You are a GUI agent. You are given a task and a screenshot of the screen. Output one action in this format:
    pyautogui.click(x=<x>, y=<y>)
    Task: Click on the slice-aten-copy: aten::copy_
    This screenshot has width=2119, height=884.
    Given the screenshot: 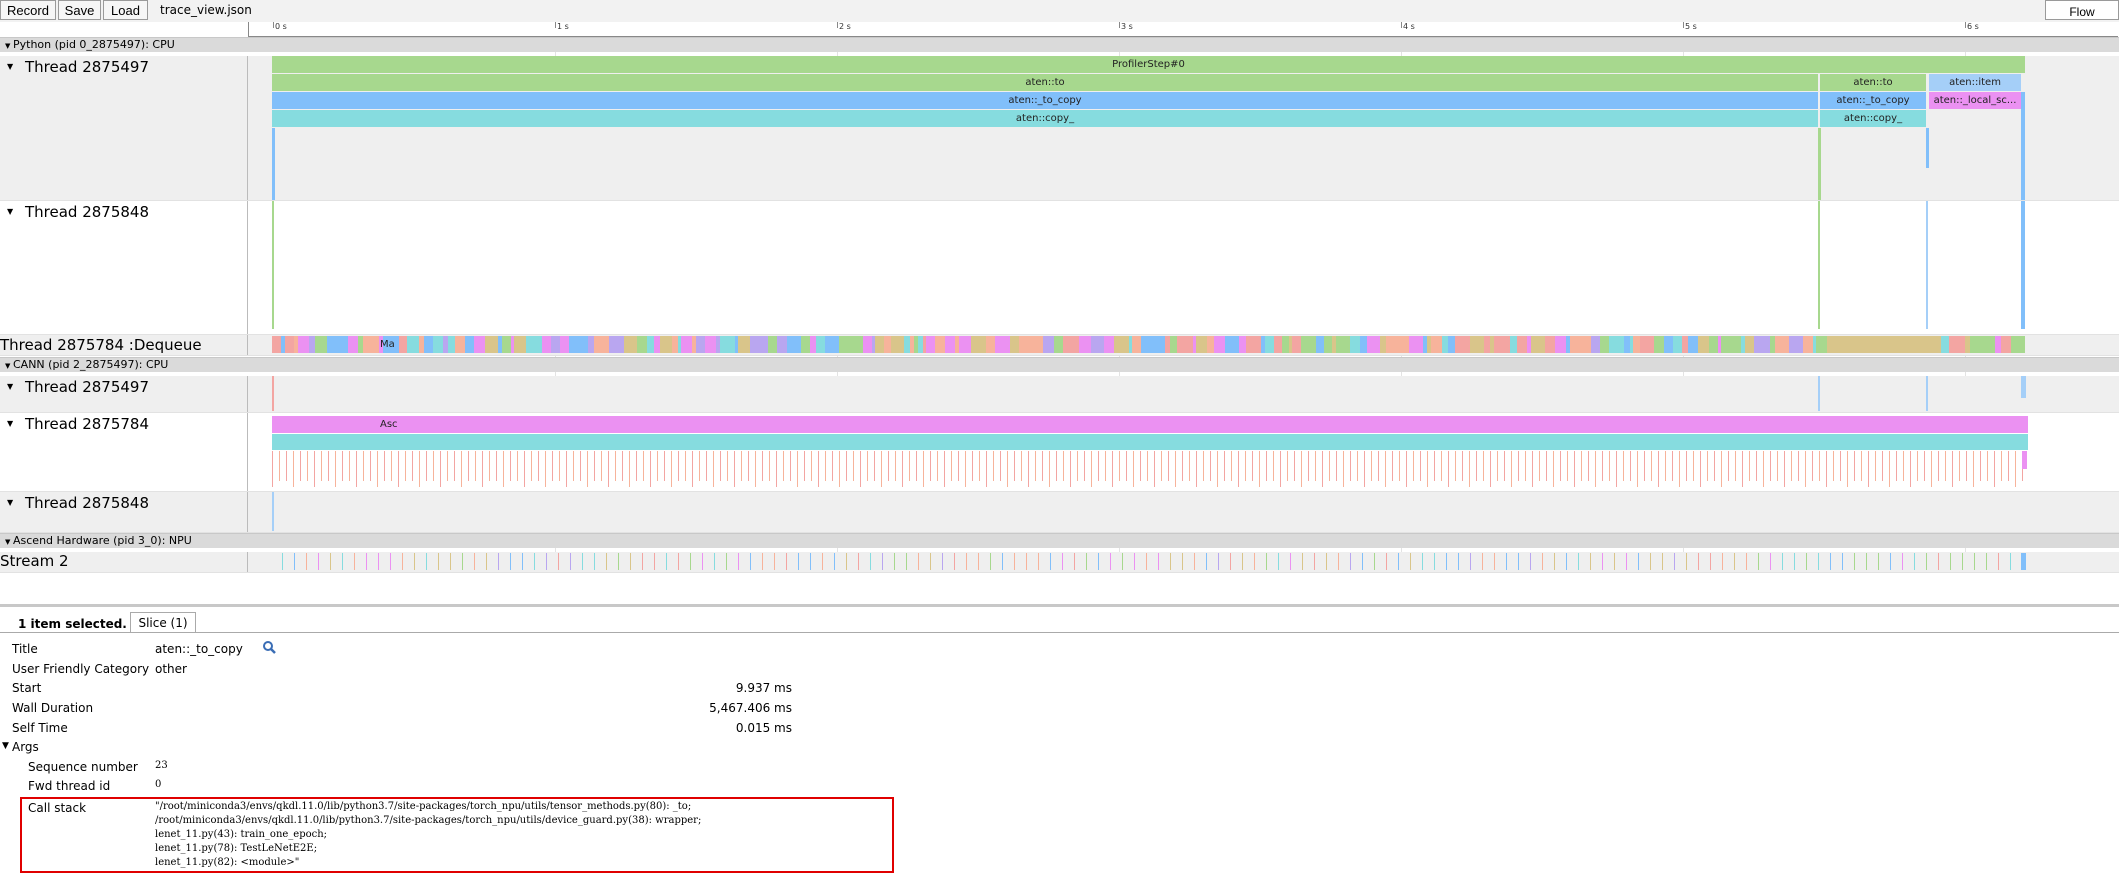 What is the action you would take?
    pyautogui.click(x=1045, y=118)
    